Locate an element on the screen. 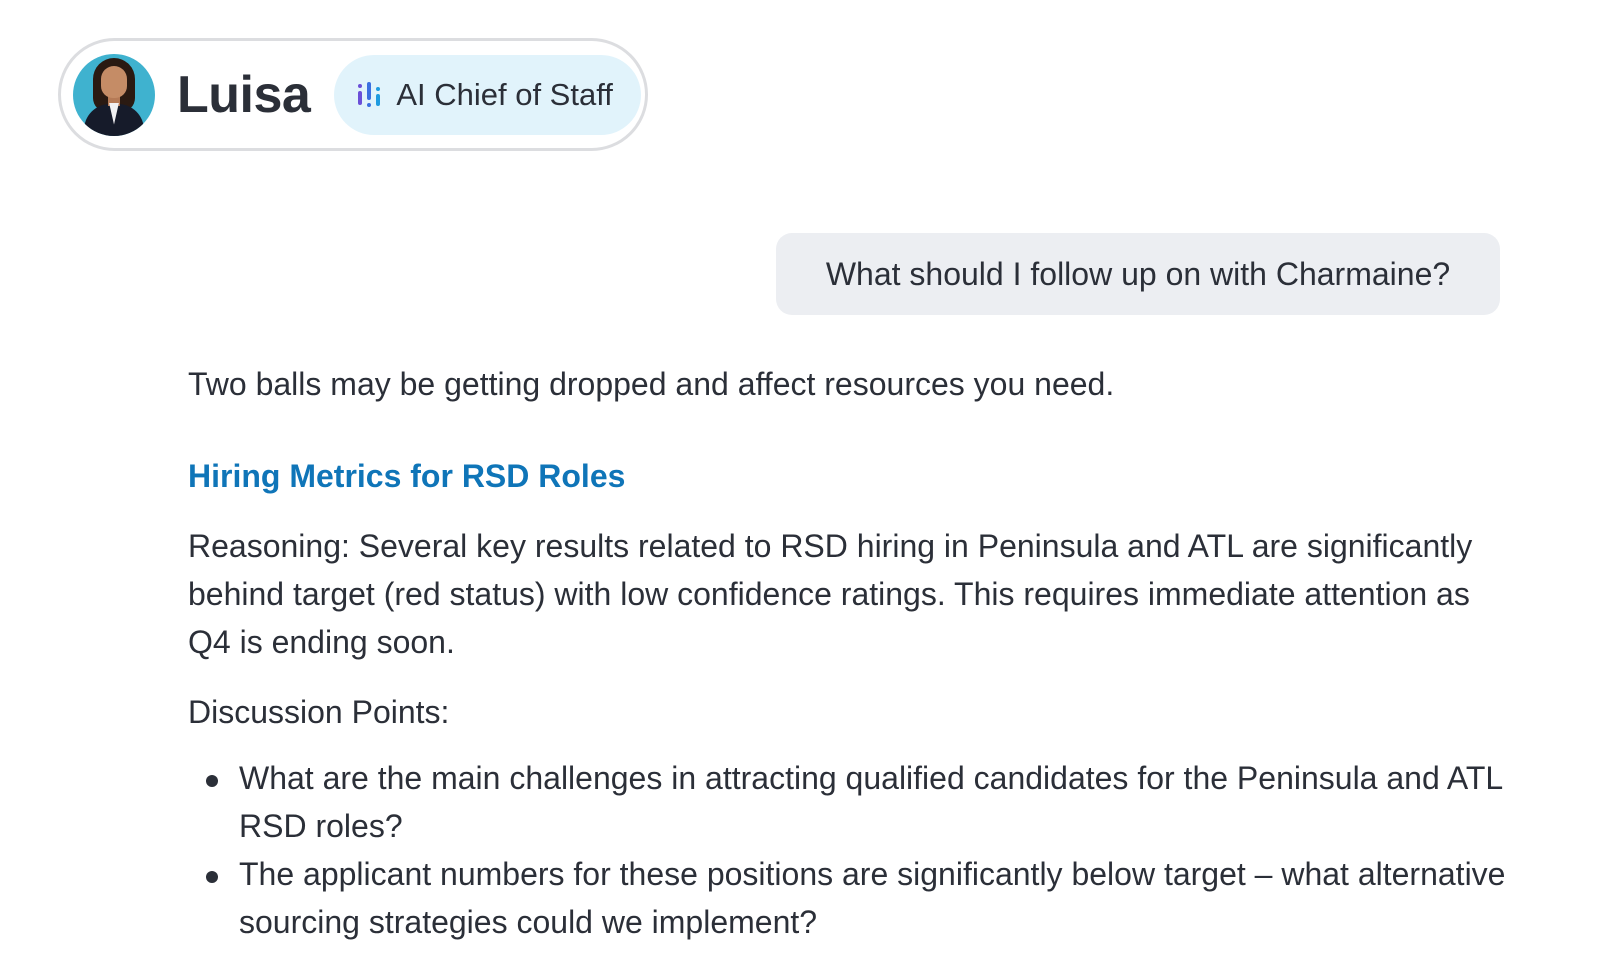  signal-bars-icon is located at coordinates (369, 94).